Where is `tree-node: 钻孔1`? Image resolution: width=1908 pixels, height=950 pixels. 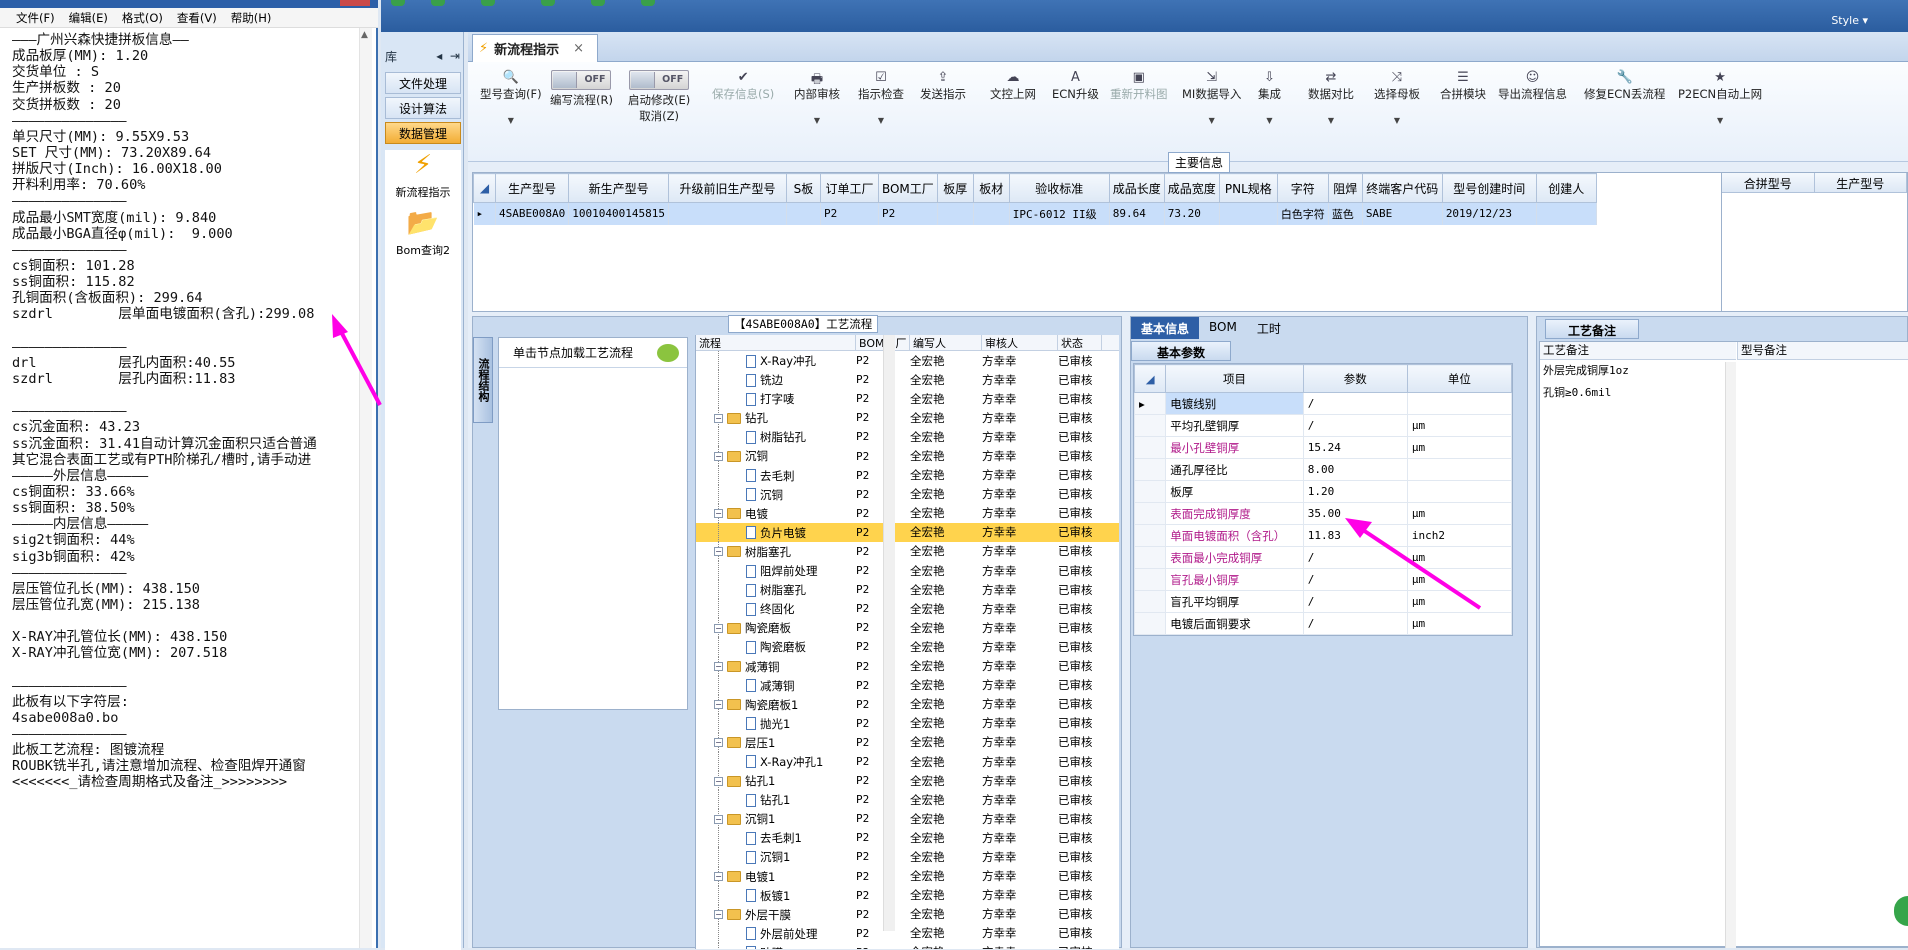 tree-node: 钻孔1 is located at coordinates (768, 800).